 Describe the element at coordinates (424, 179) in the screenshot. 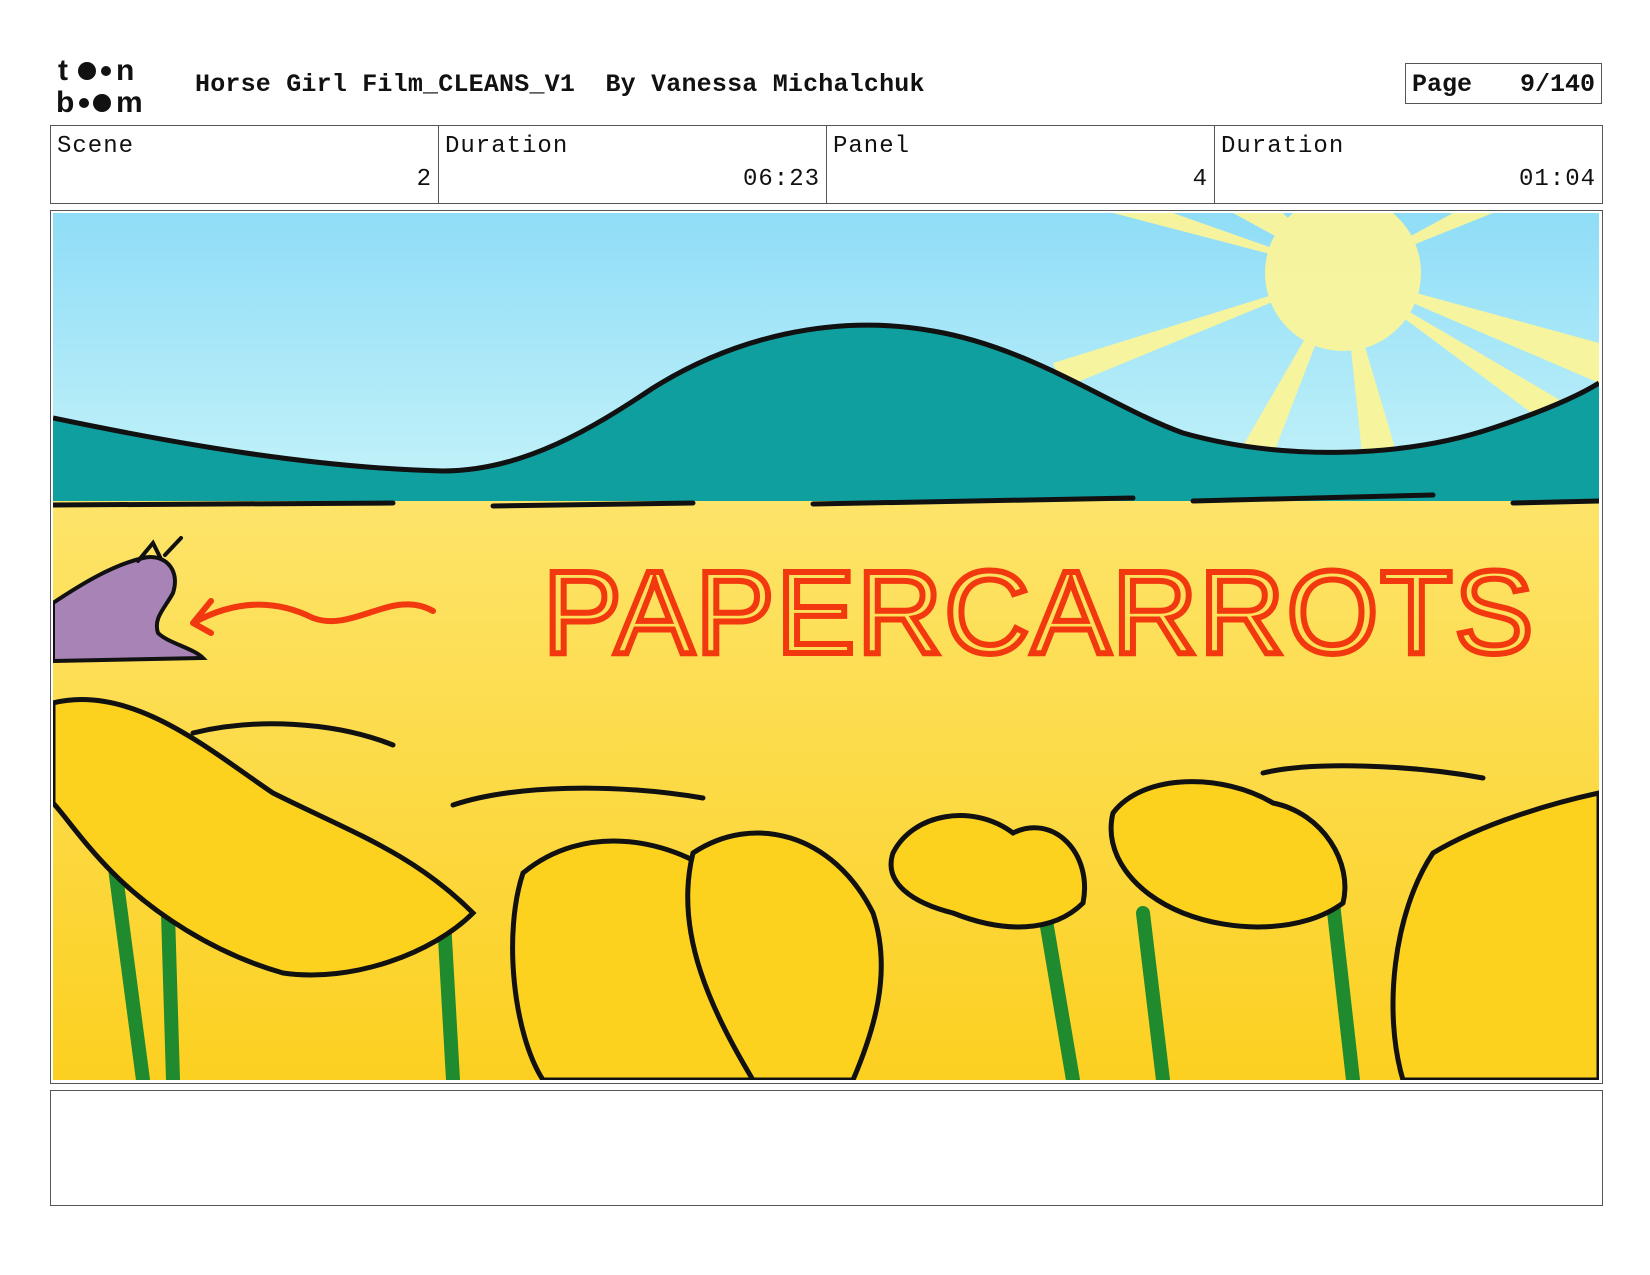

I see `scene-value: 2` at that location.